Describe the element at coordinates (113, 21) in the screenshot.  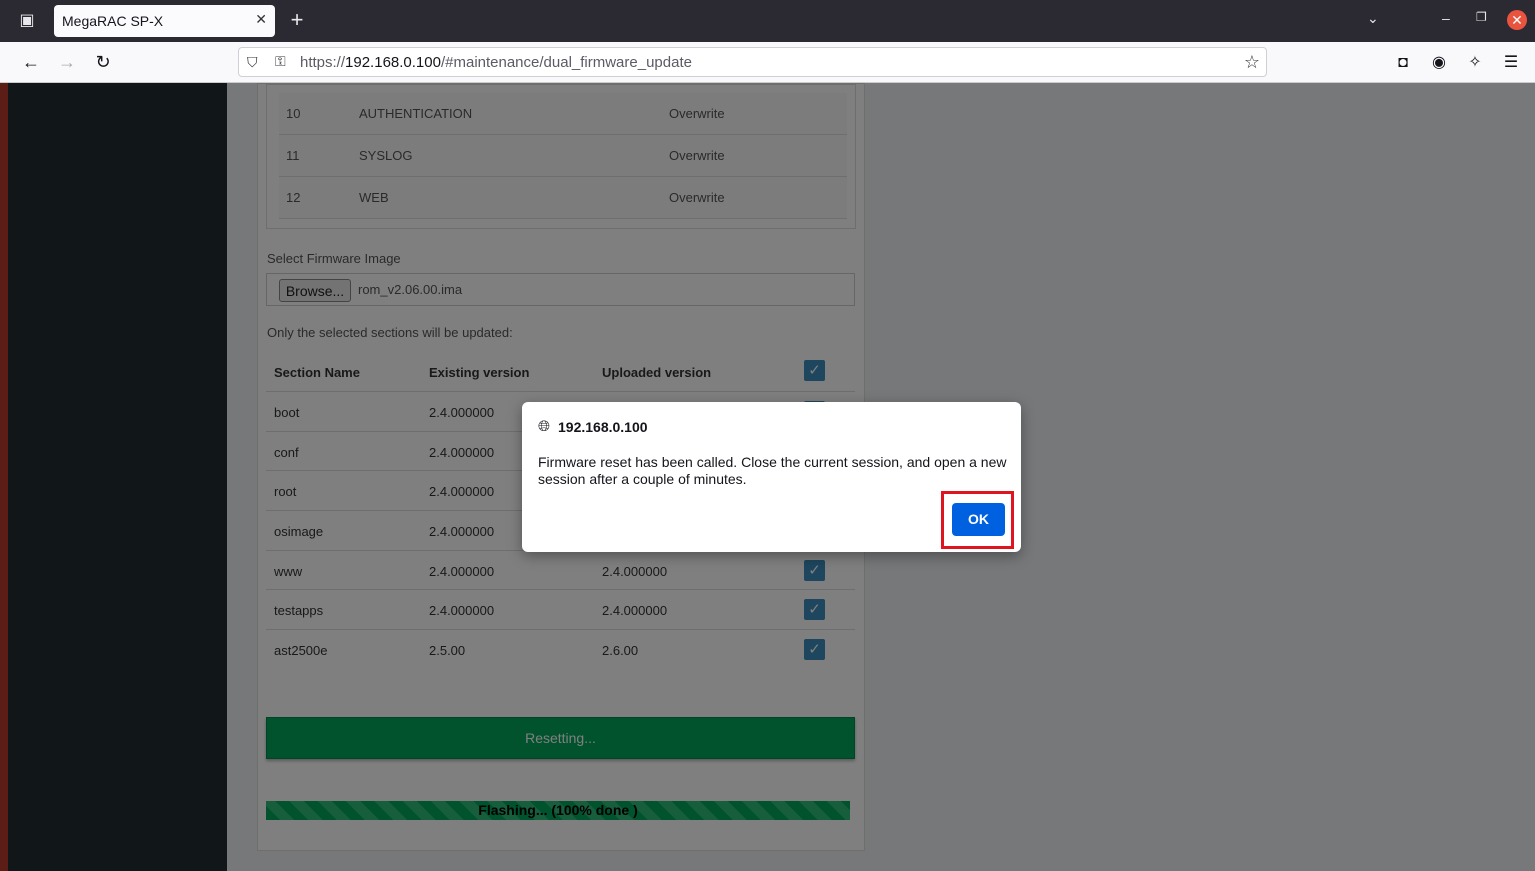
I see `tab-title: MegaRAC SP-X` at that location.